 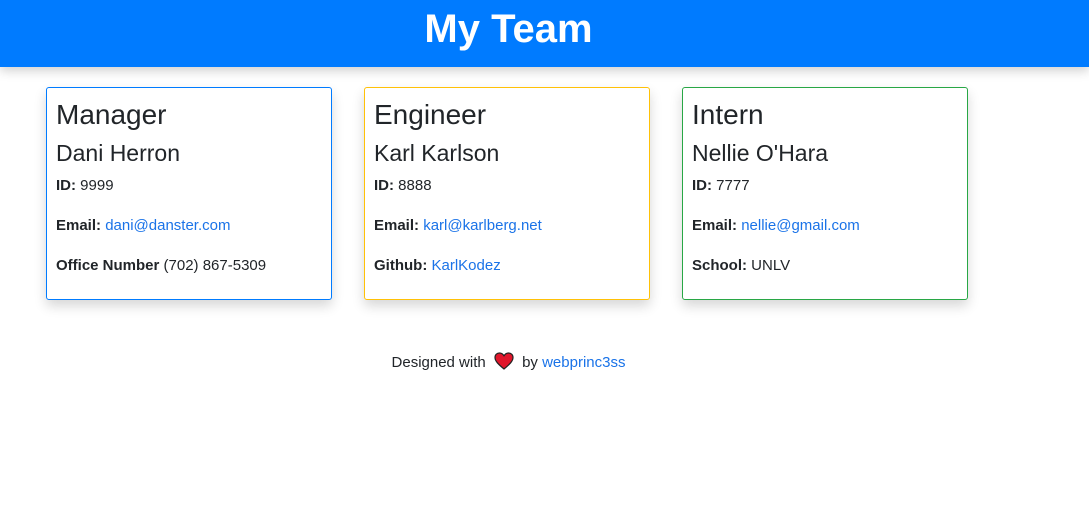 I want to click on github-link: KarlKodez, so click(x=466, y=265).